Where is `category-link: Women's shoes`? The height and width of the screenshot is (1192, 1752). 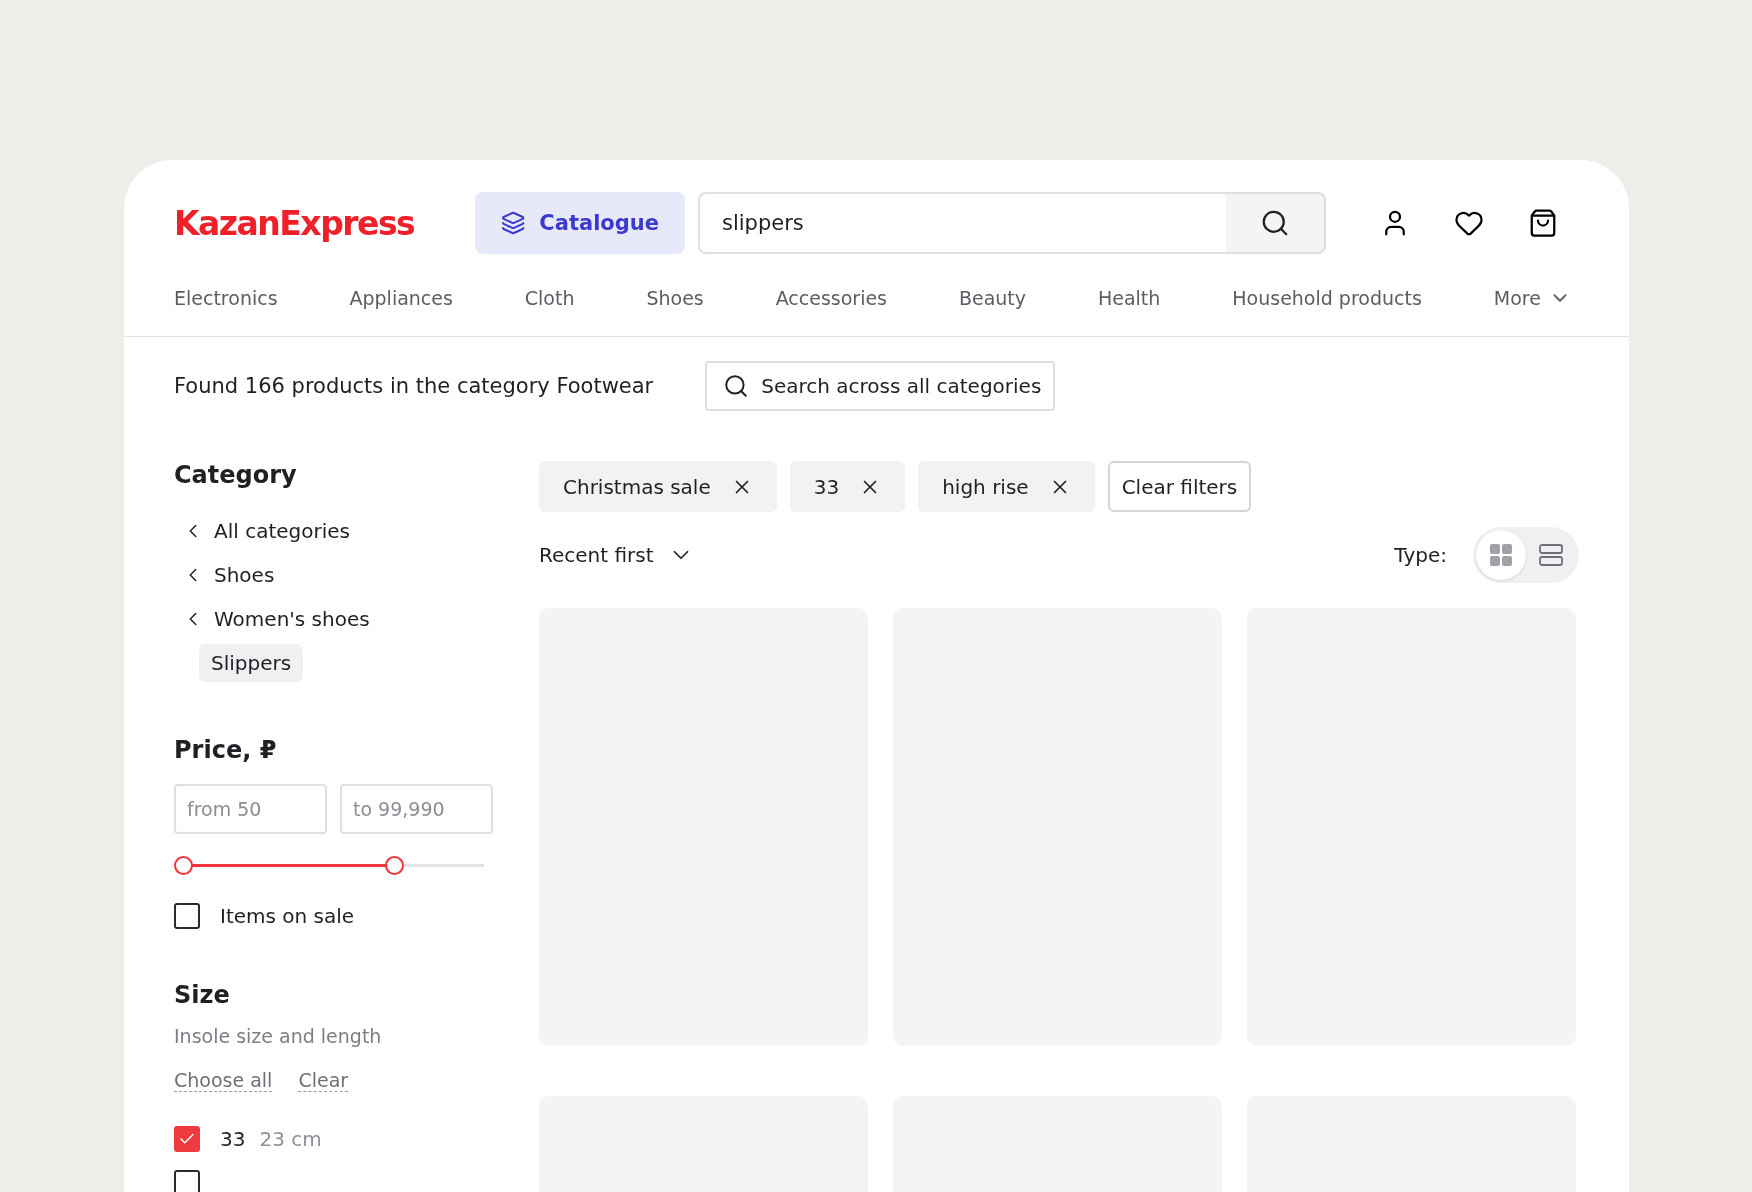 category-link: Women's shoes is located at coordinates (338, 619).